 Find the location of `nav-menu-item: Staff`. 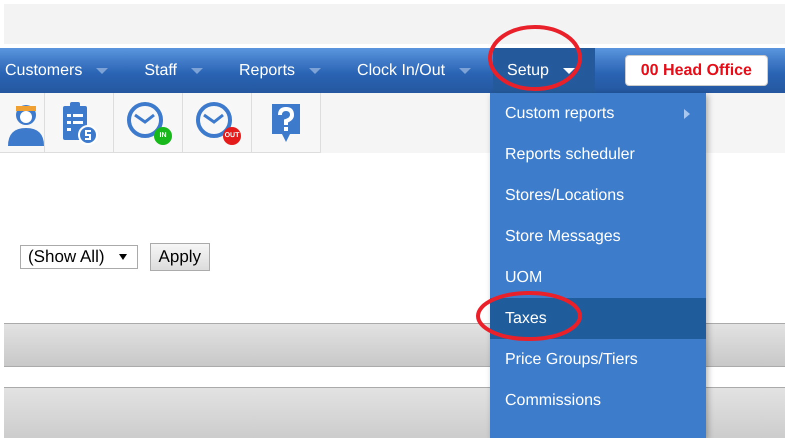

nav-menu-item: Staff is located at coordinates (191, 70).